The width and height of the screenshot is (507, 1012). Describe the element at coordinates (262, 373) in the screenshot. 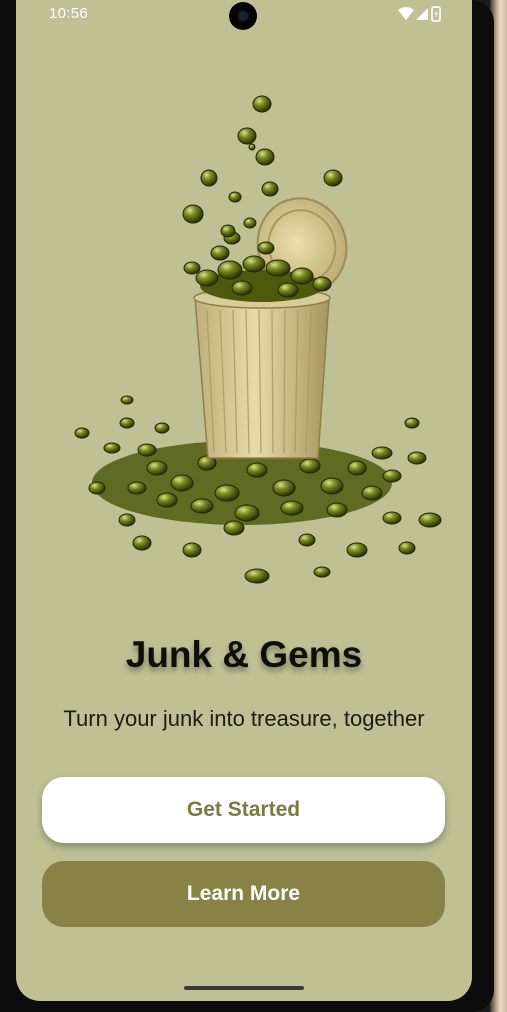

I see `trash-can` at that location.